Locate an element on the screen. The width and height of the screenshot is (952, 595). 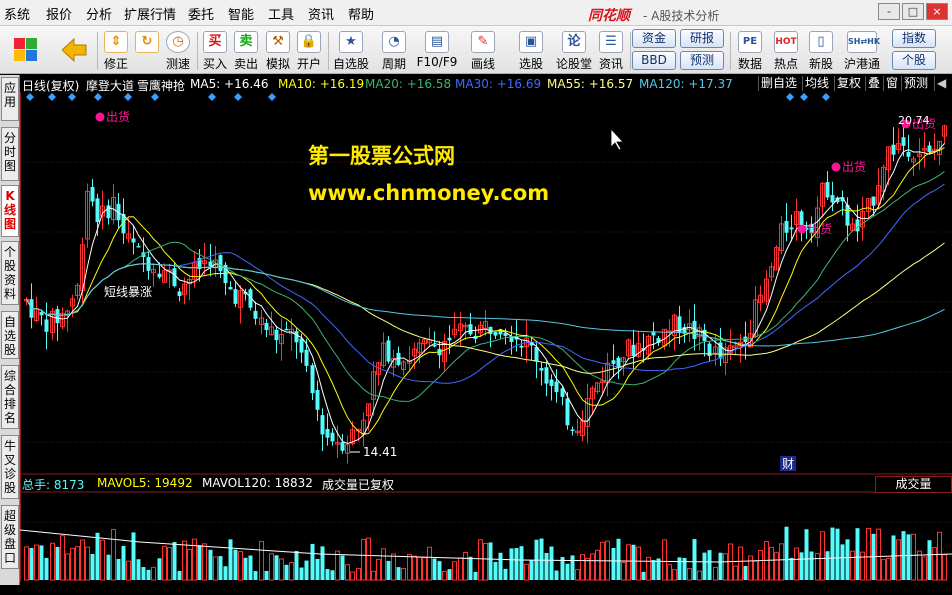
tool-back is located at coordinates (74, 50).